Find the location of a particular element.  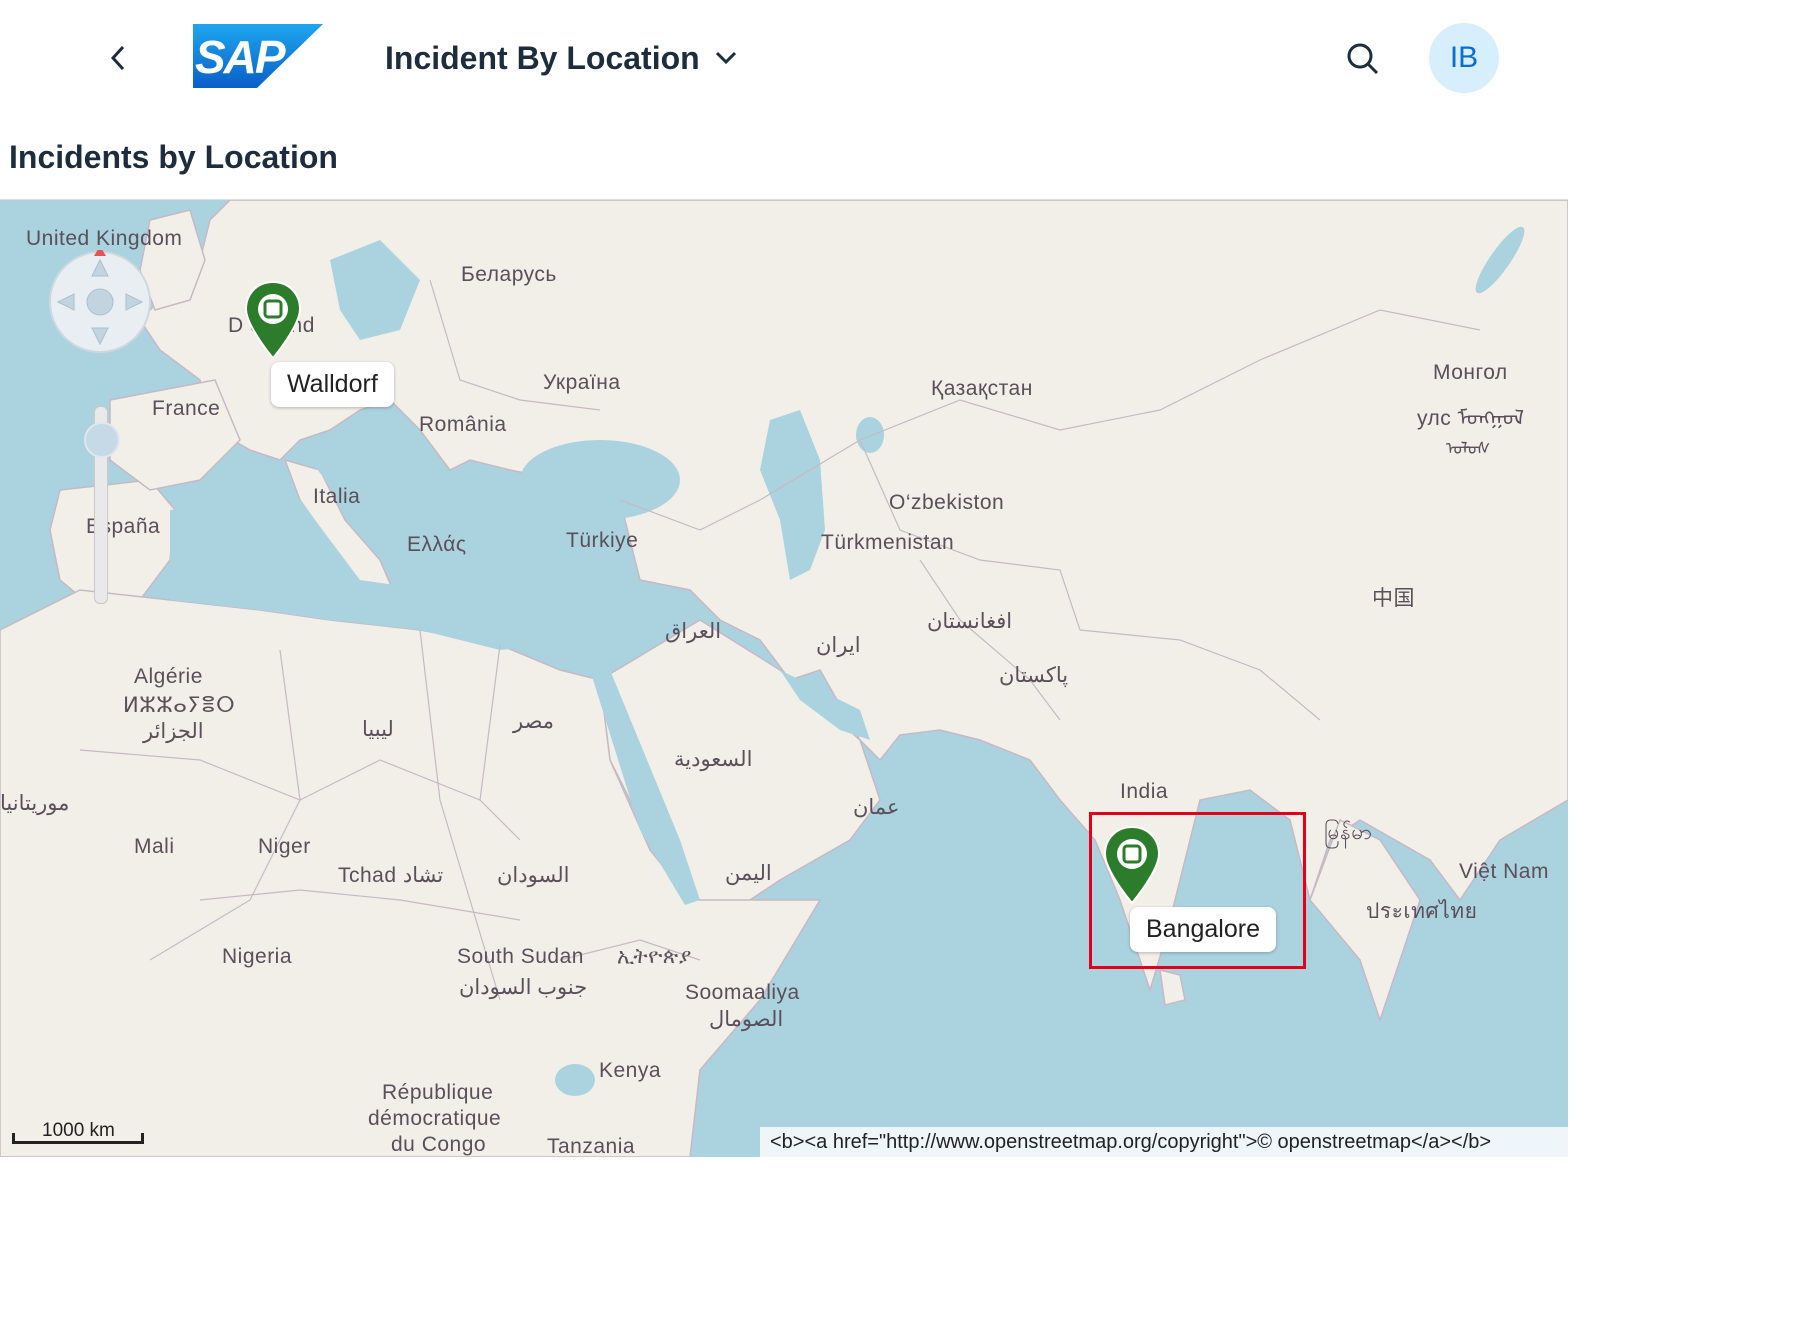

country-label: Türkiye is located at coordinates (602, 540).